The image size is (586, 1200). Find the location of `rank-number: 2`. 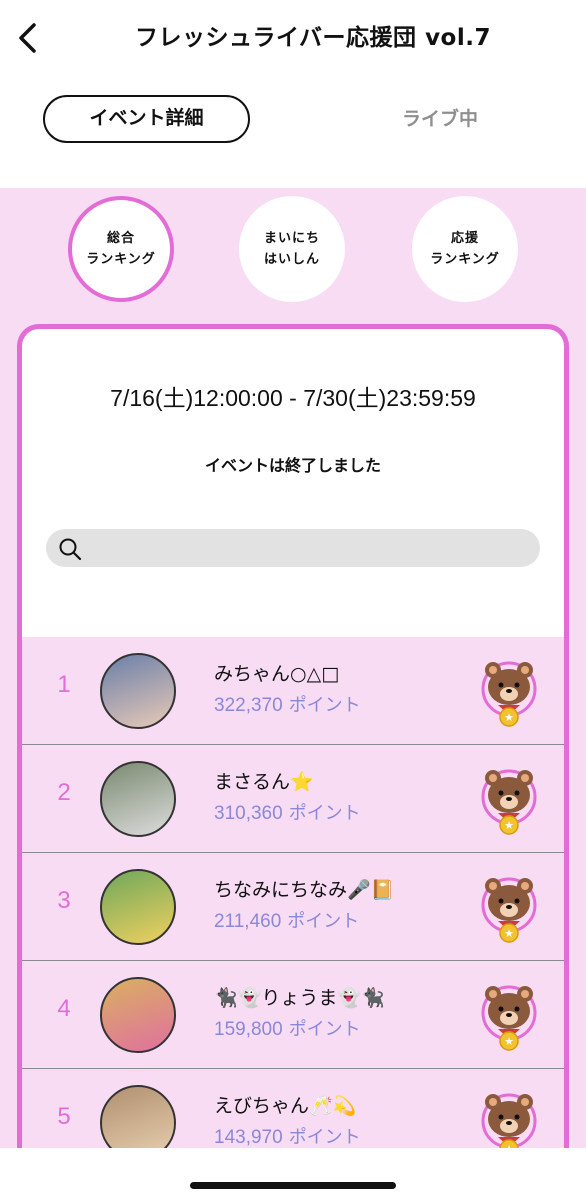

rank-number: 2 is located at coordinates (64, 792).